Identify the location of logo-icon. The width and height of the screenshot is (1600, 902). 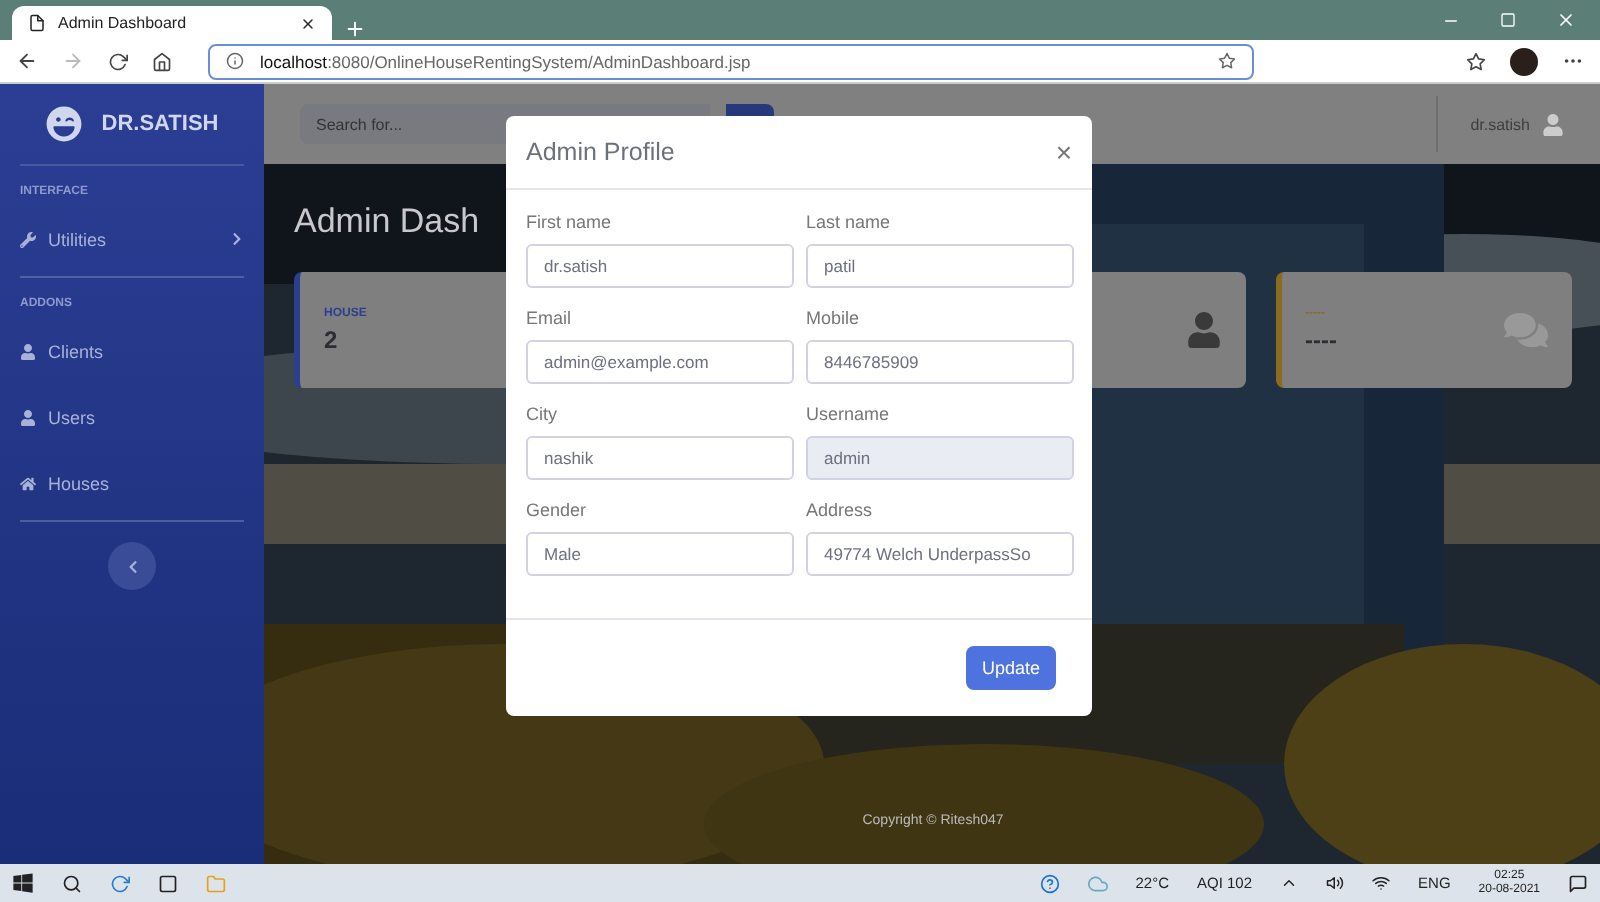
(63, 124).